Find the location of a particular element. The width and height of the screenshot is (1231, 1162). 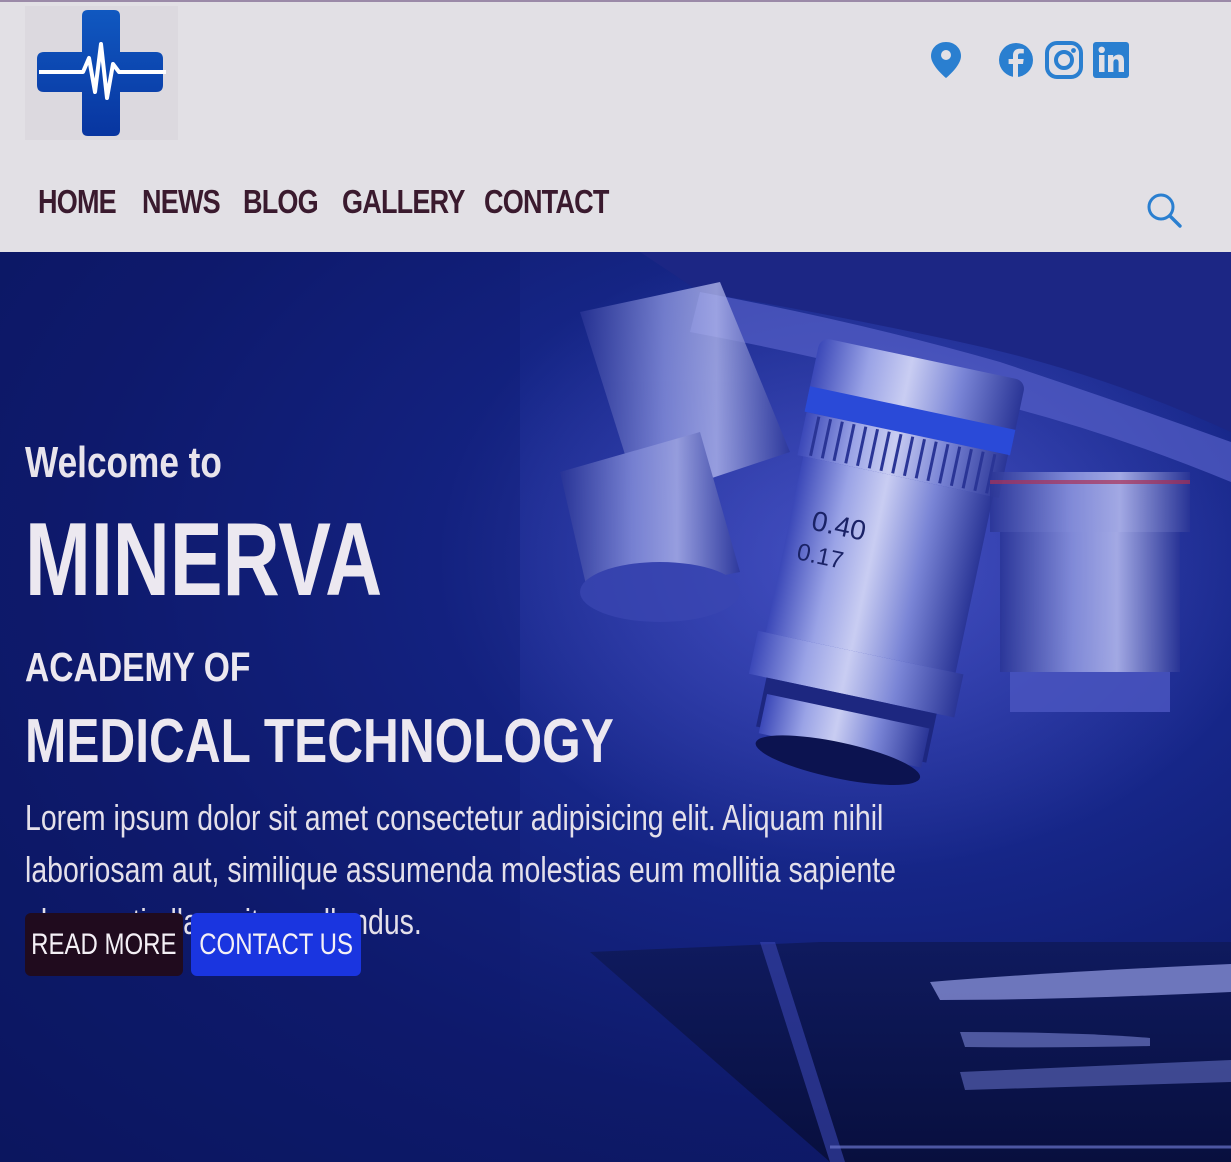

nav-item-gallery: GALLERY is located at coordinates (403, 202).